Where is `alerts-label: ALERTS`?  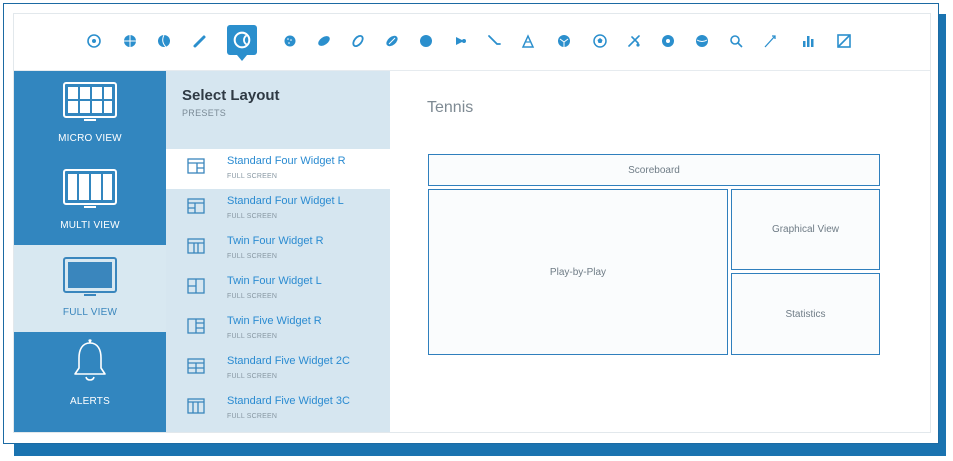
alerts-label: ALERTS is located at coordinates (90, 401).